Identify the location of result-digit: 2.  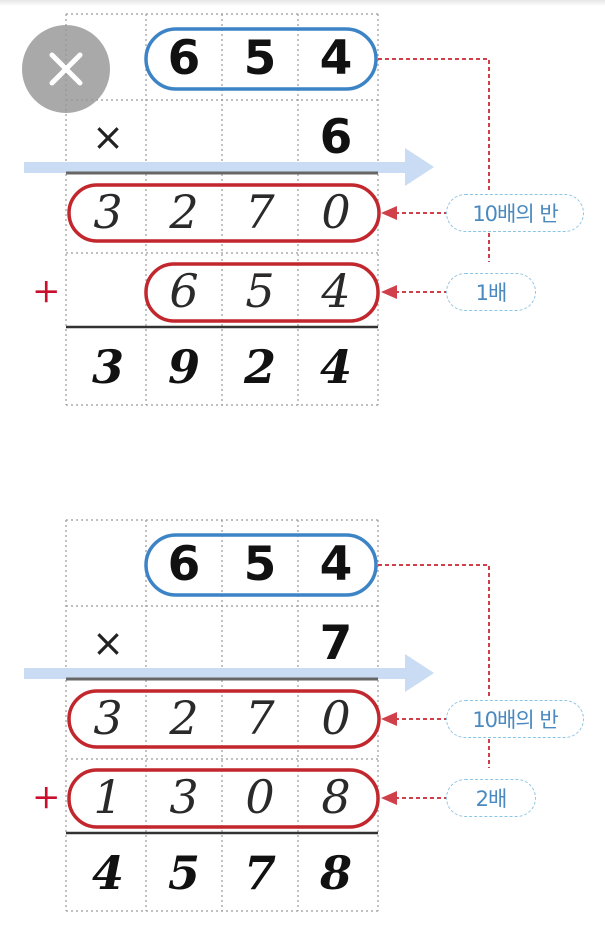
(259, 367).